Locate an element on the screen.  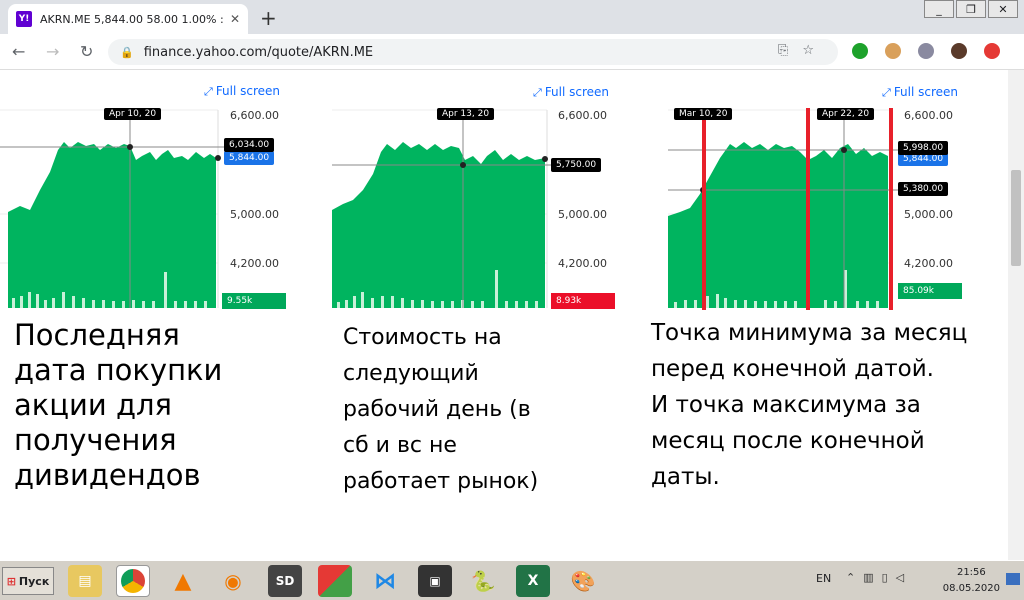
windows-logo-icon: ⊞ is located at coordinates (11, 581).